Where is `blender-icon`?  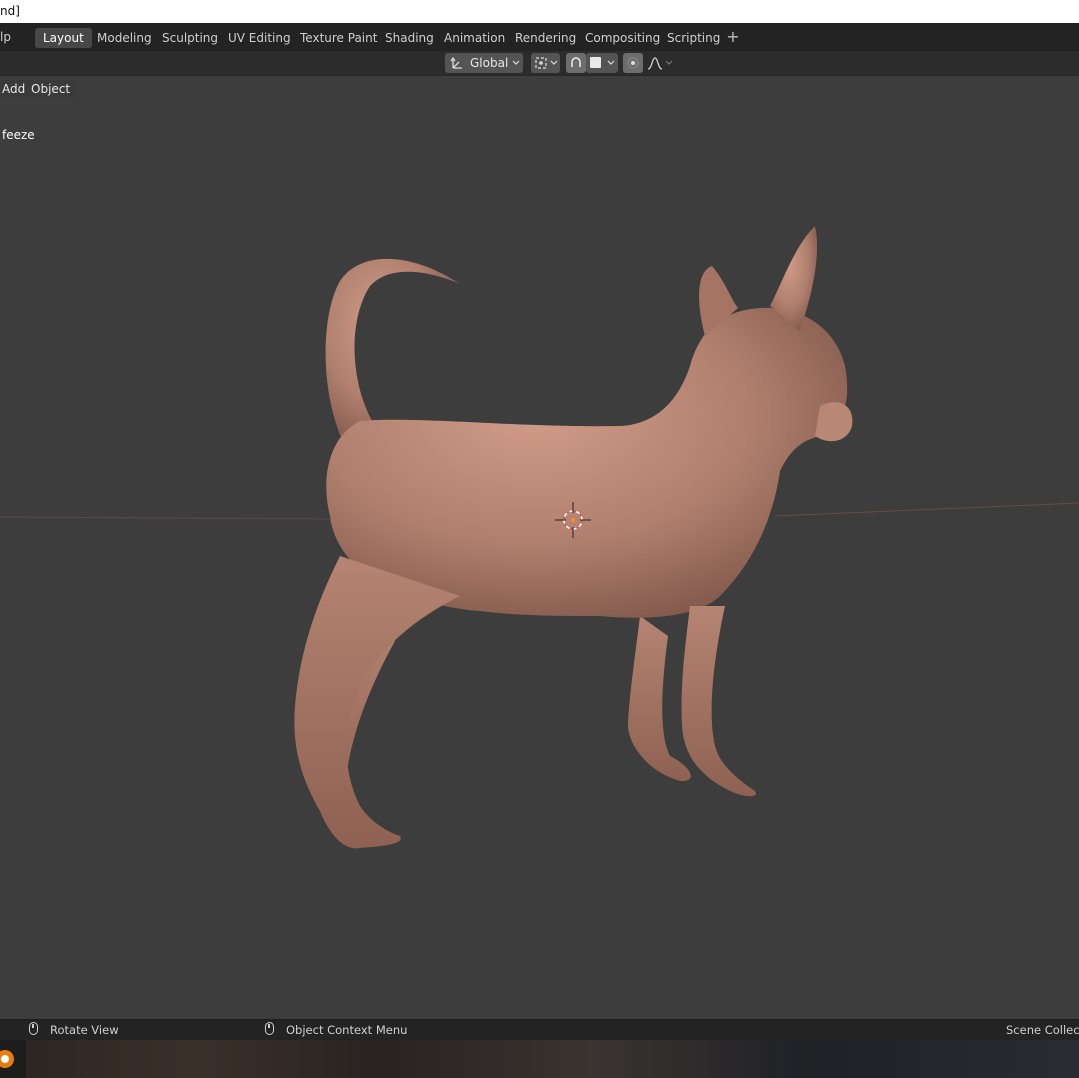
blender-icon is located at coordinates (7, 1059).